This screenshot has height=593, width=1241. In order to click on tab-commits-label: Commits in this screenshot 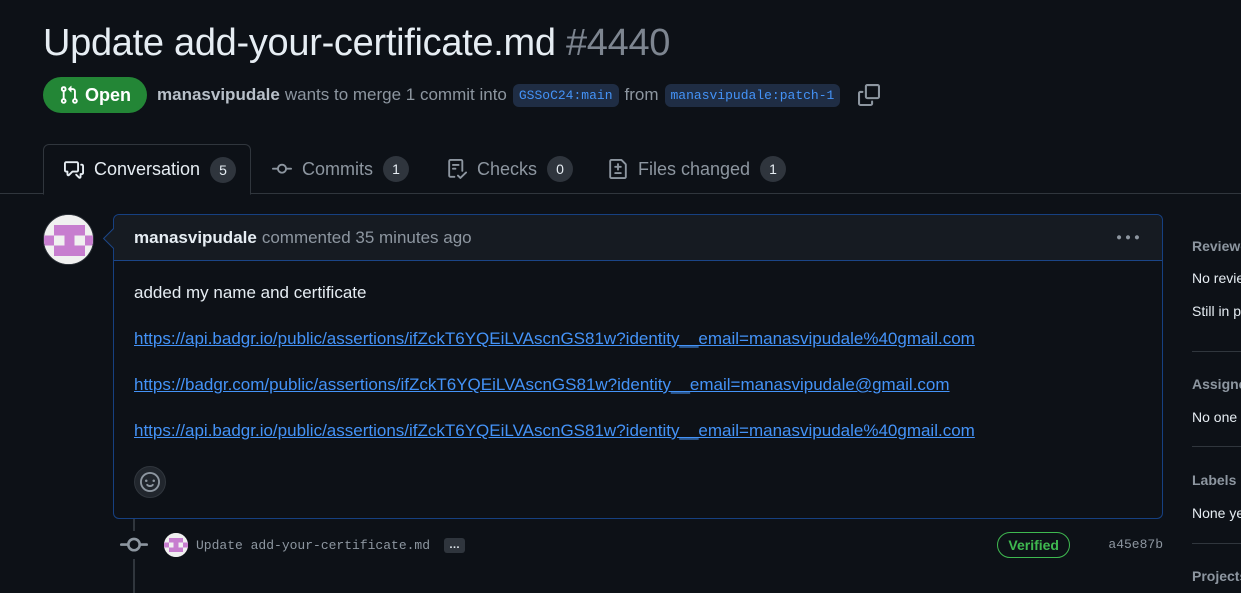, I will do `click(337, 168)`.